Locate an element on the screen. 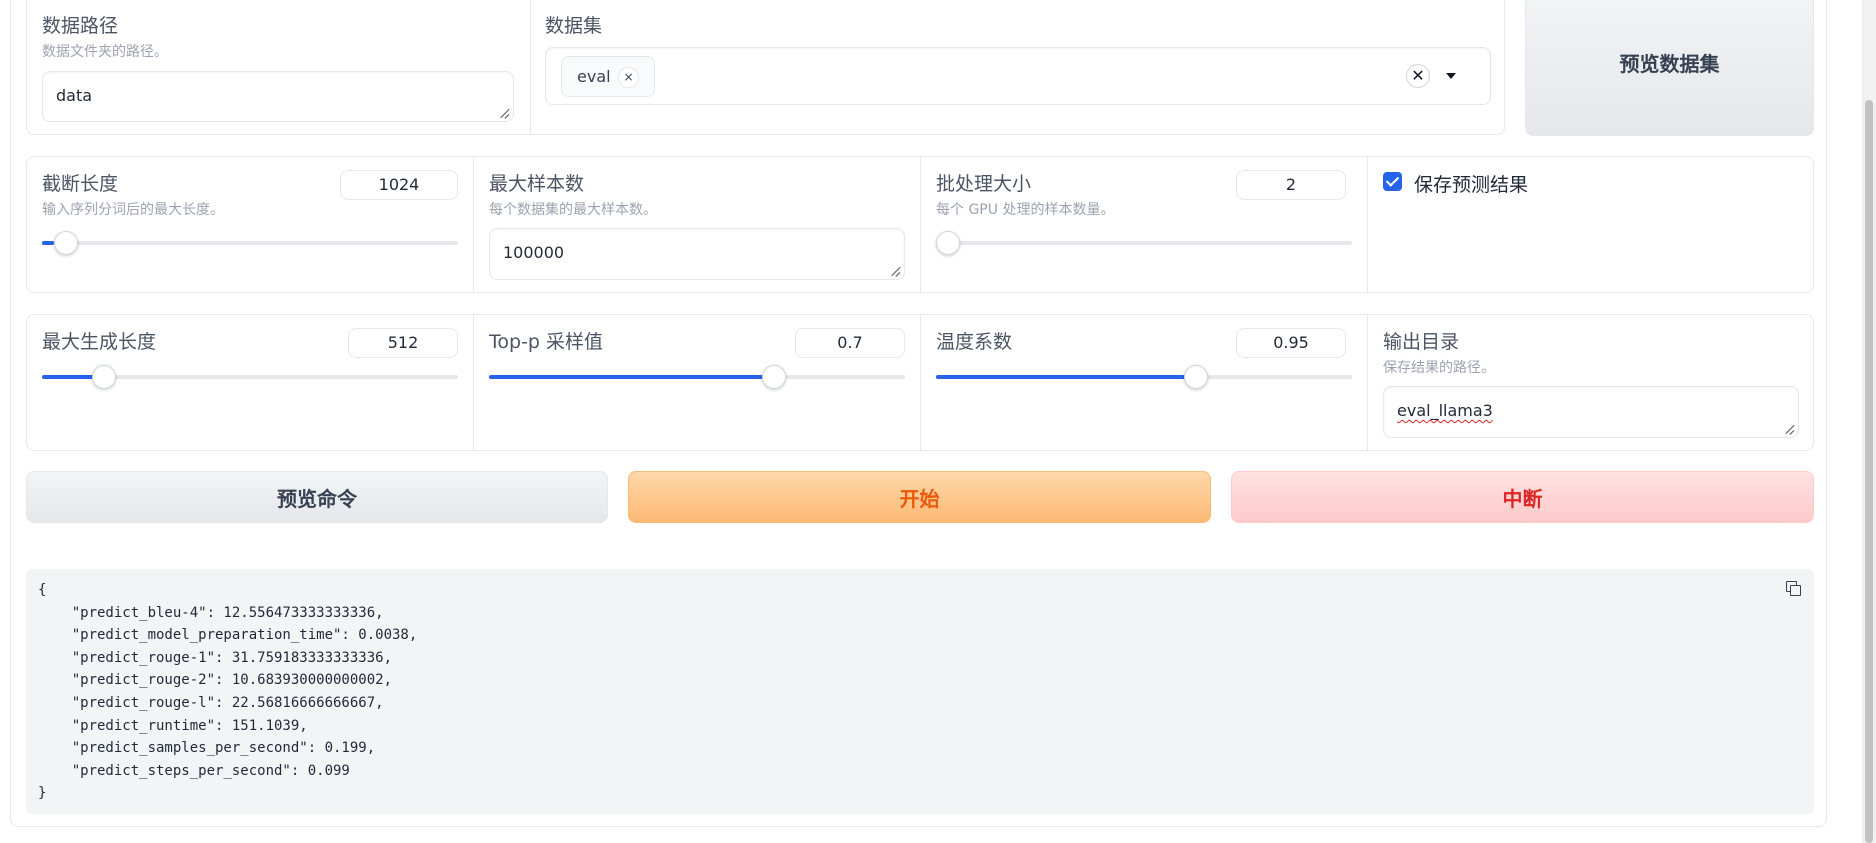 The width and height of the screenshot is (1876, 843). chip-remove-icon: × is located at coordinates (628, 77).